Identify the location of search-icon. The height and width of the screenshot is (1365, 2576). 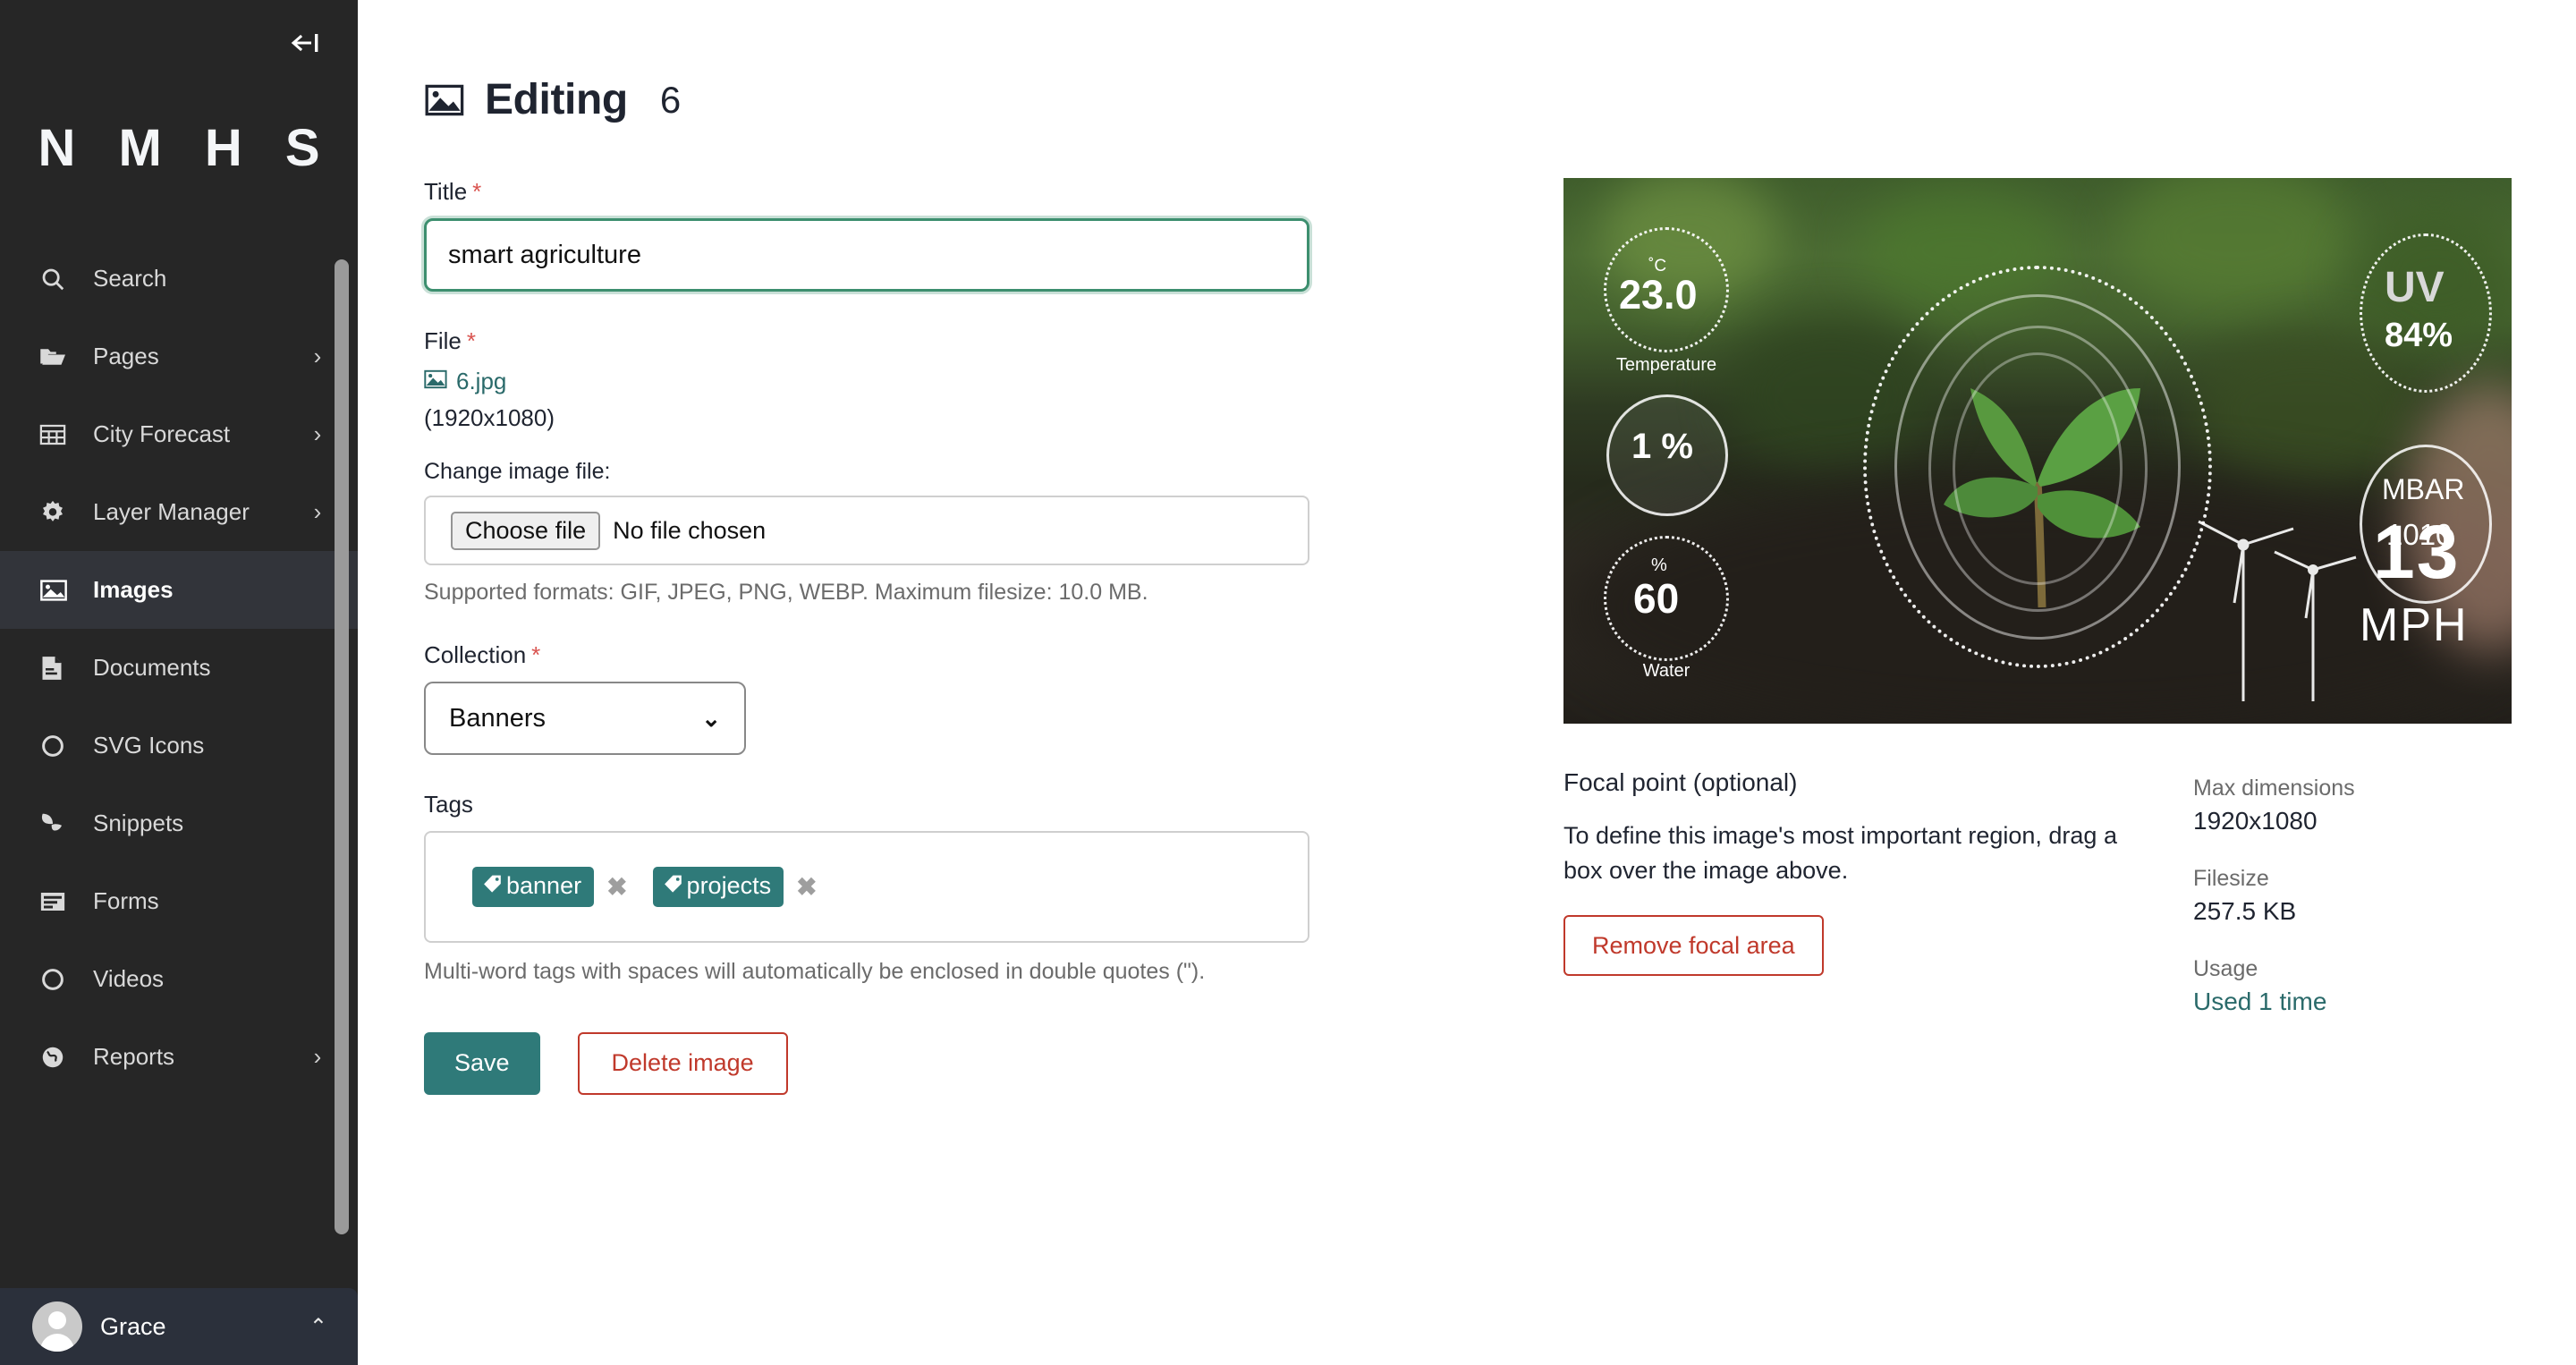
(59, 279).